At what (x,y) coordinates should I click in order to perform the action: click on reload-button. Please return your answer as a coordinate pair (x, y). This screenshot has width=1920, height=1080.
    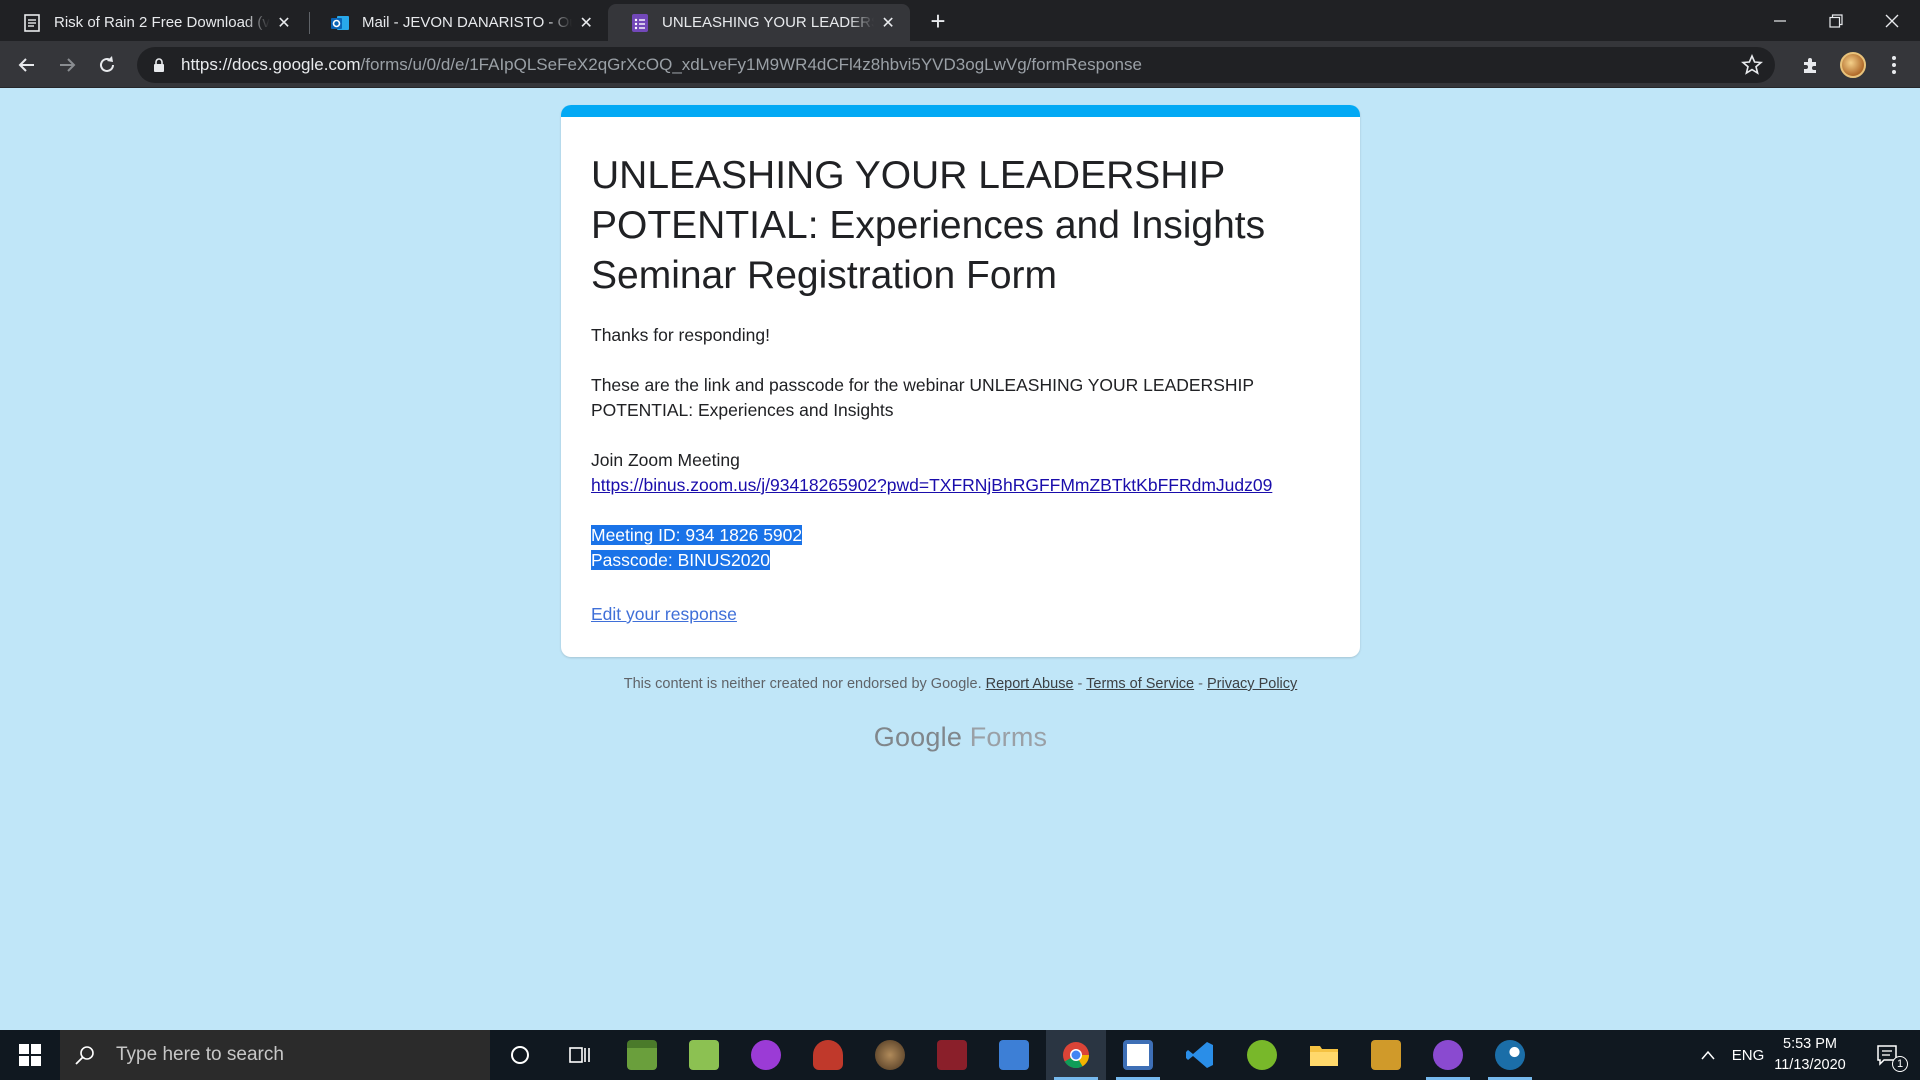
    Looking at the image, I should click on (107, 65).